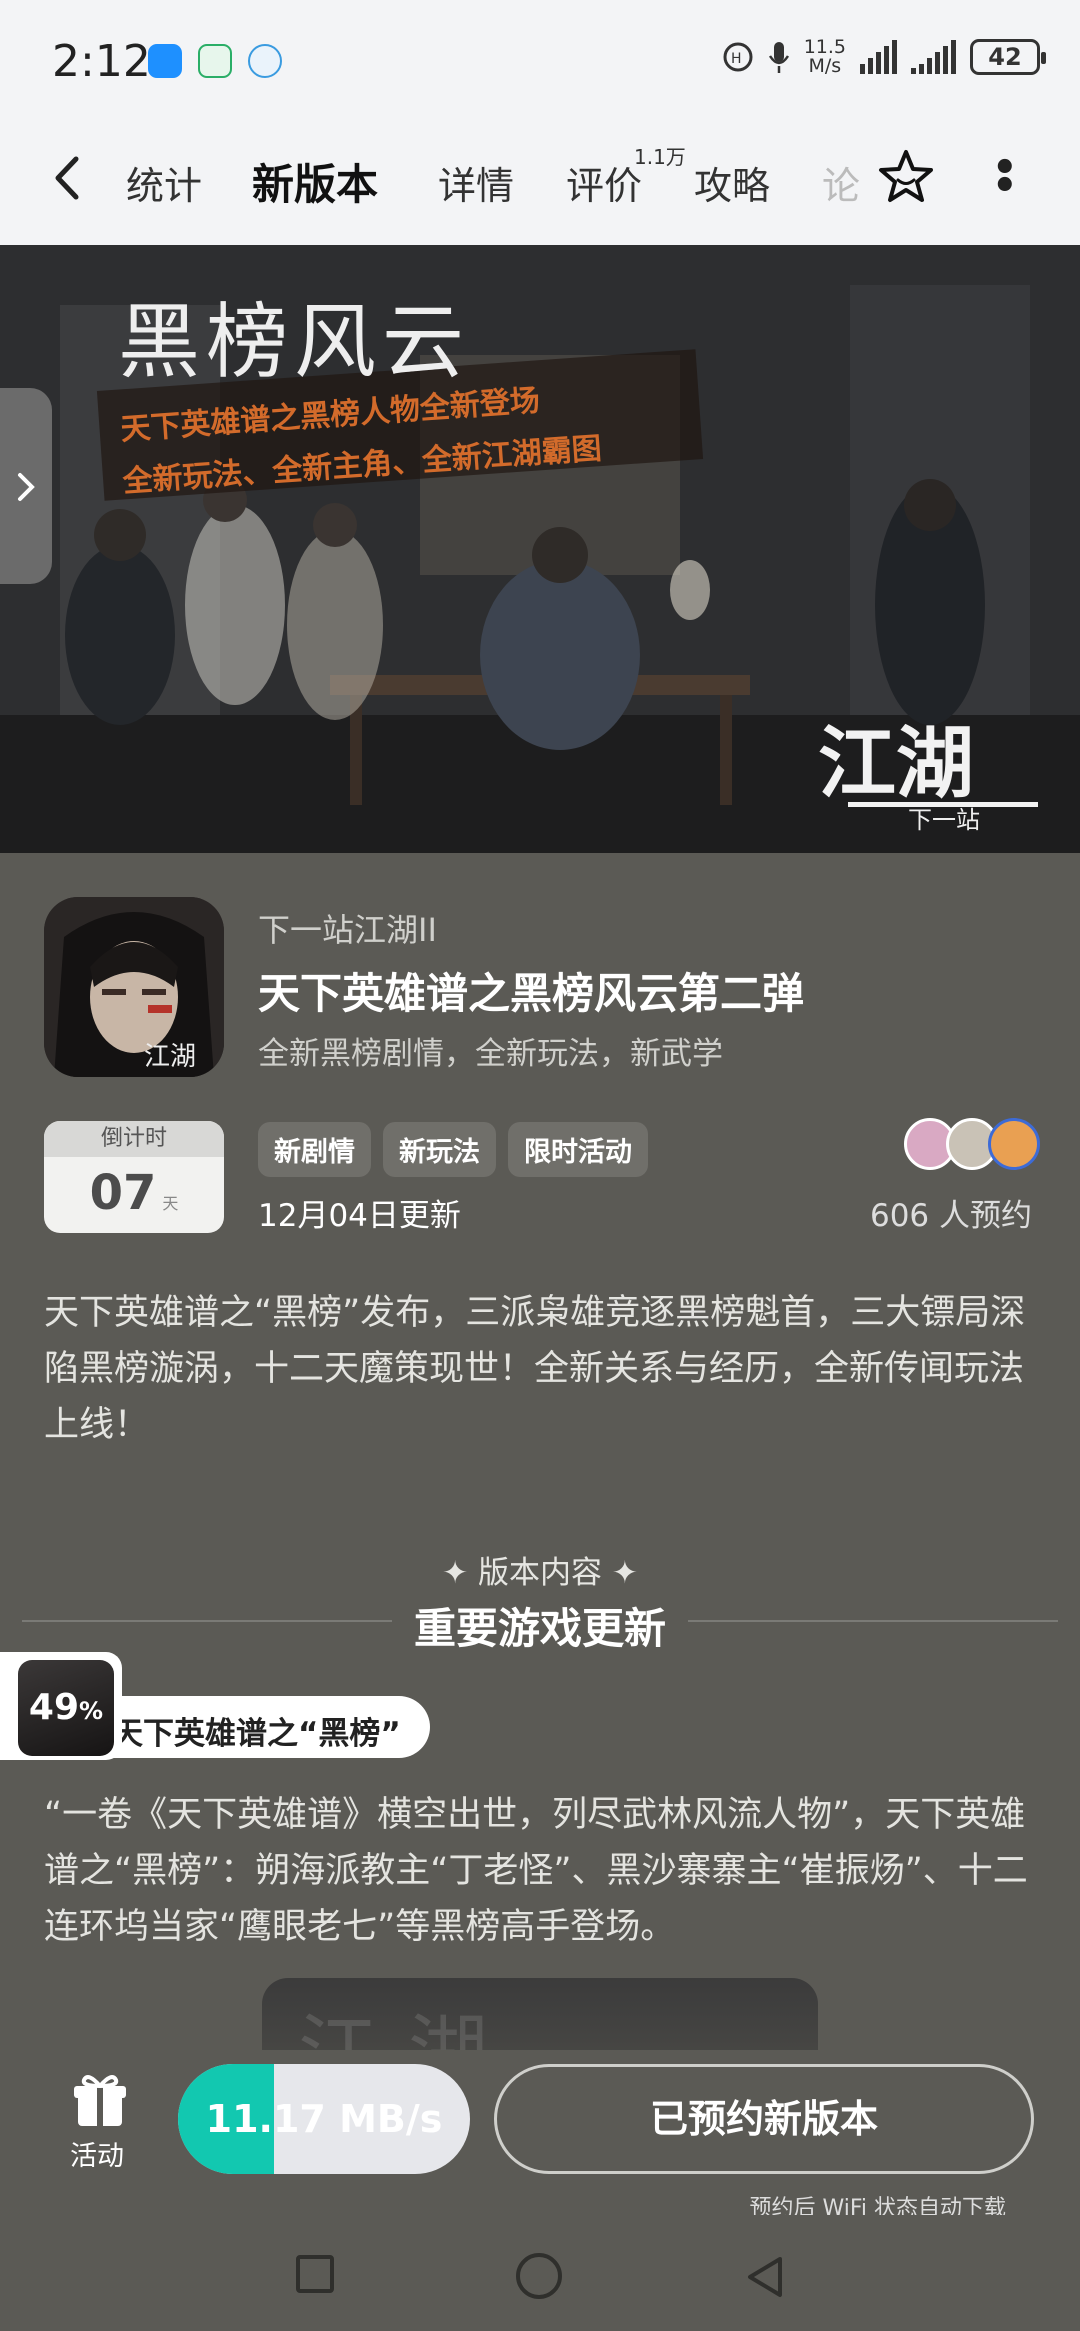  What do you see at coordinates (540, 185) in the screenshot?
I see `top-nav: 统计 新版本 详情 评价 1.1万 攻略 论 • •` at bounding box center [540, 185].